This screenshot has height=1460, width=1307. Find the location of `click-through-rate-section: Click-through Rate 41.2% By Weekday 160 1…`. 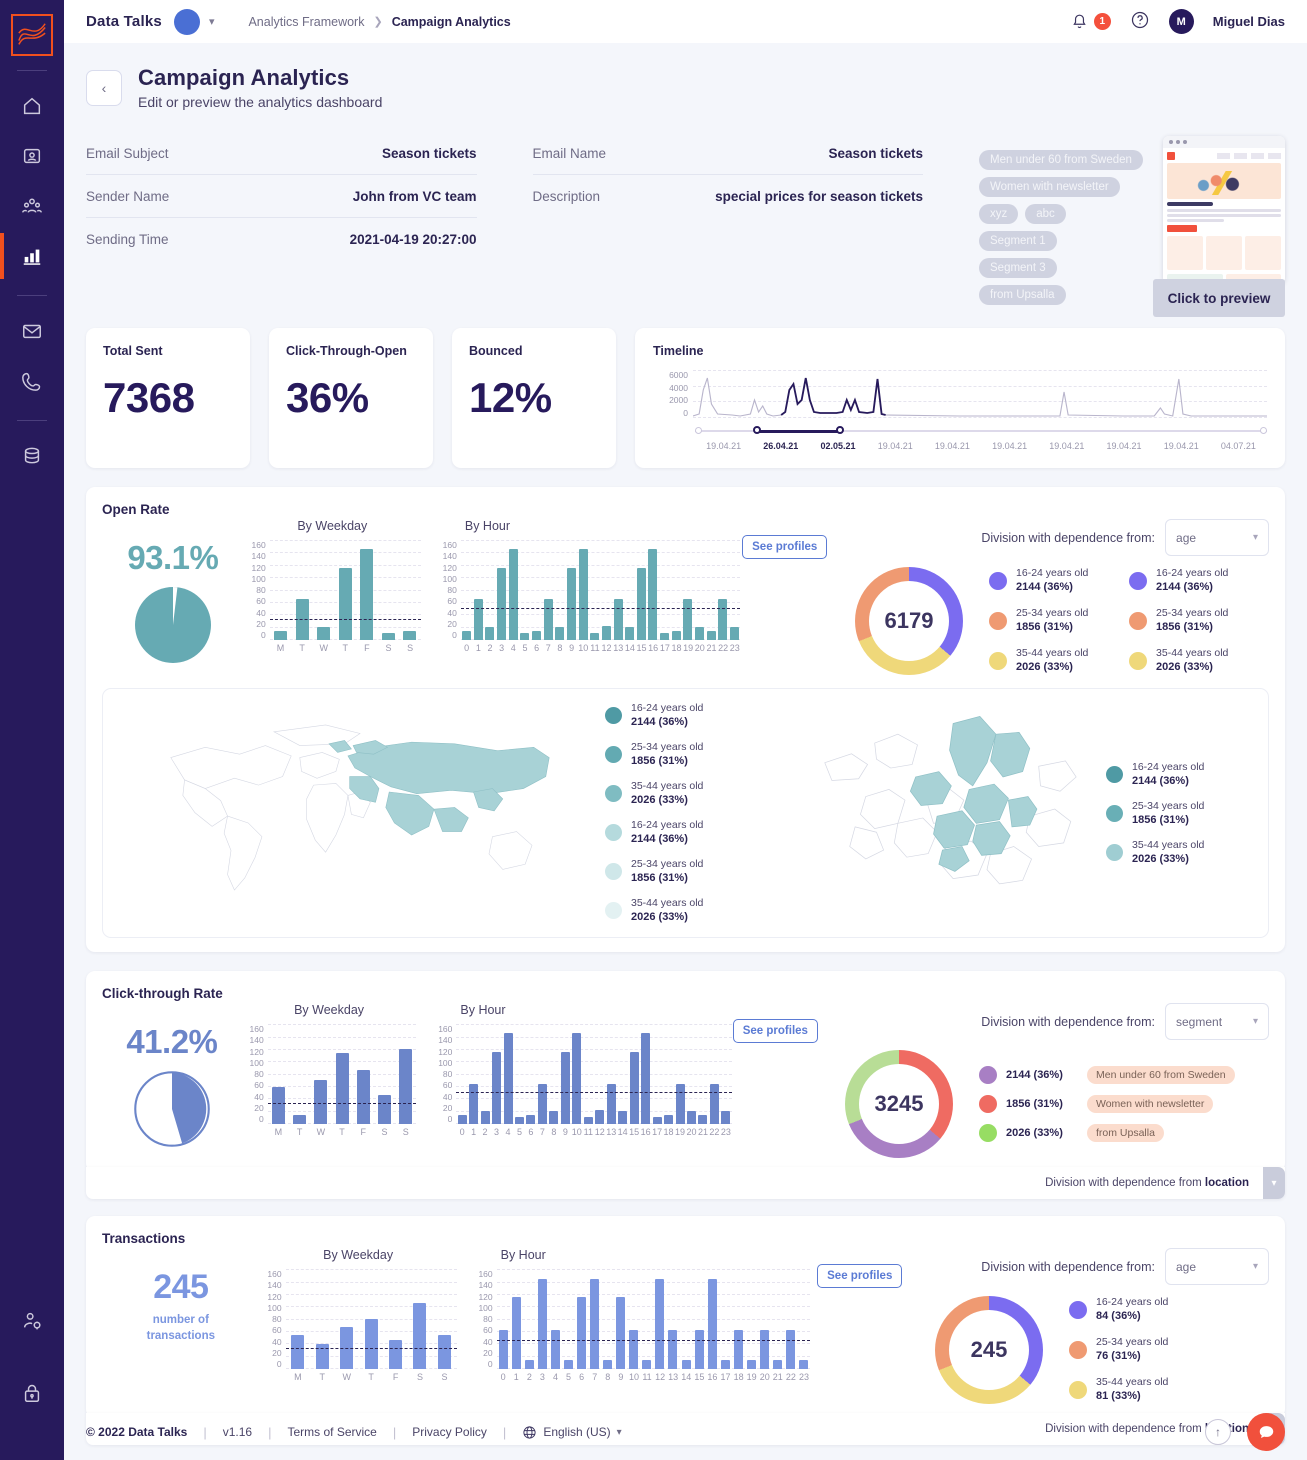

click-through-rate-section: Click-through Rate 41.2% By Weekday 160 1… is located at coordinates (685, 1072).